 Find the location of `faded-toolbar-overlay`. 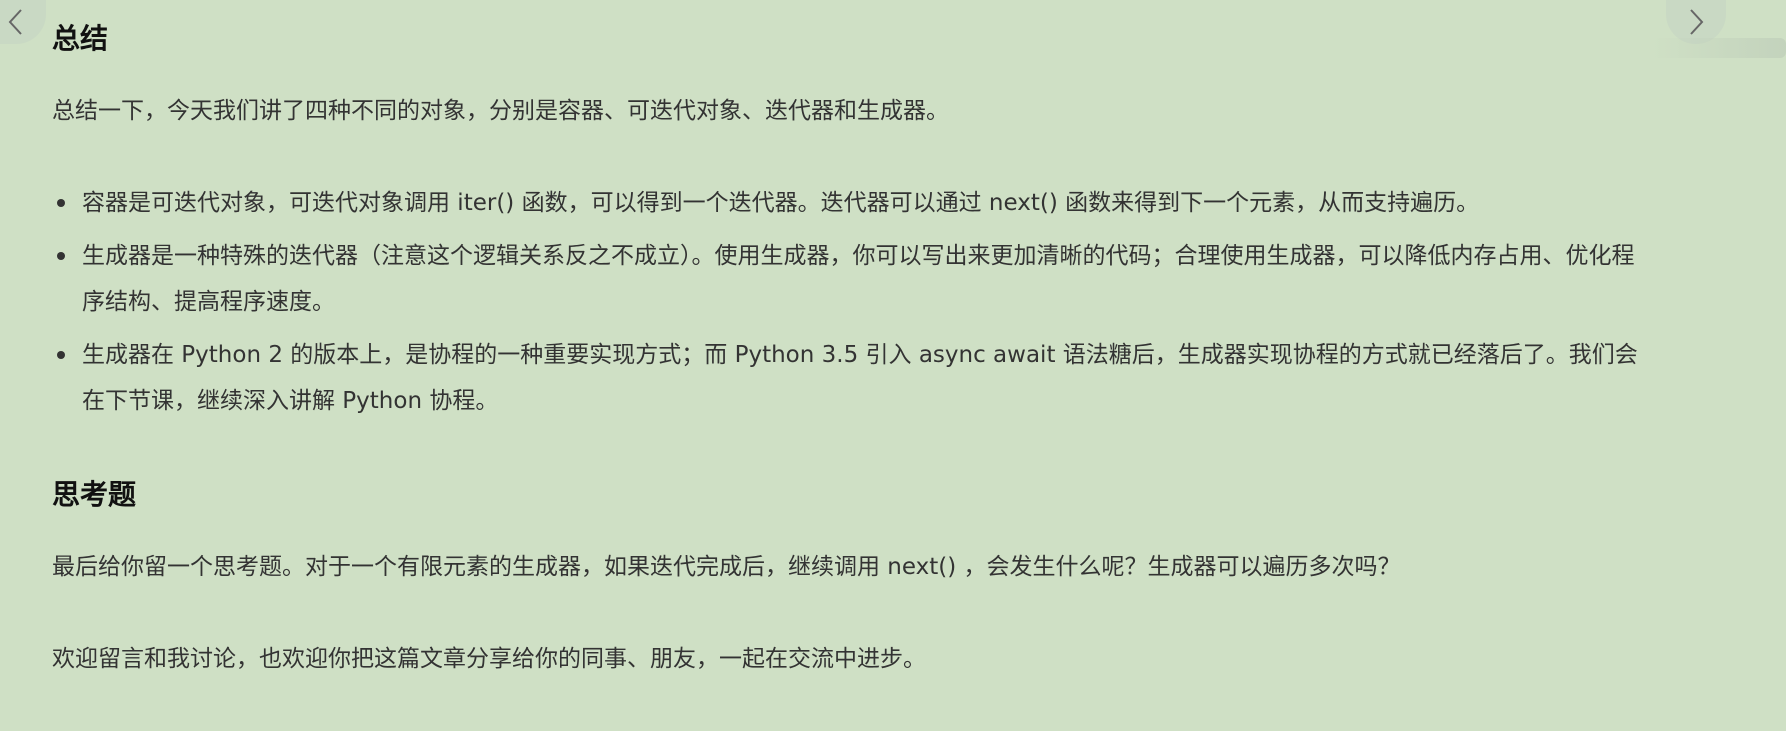

faded-toolbar-overlay is located at coordinates (1719, 48).